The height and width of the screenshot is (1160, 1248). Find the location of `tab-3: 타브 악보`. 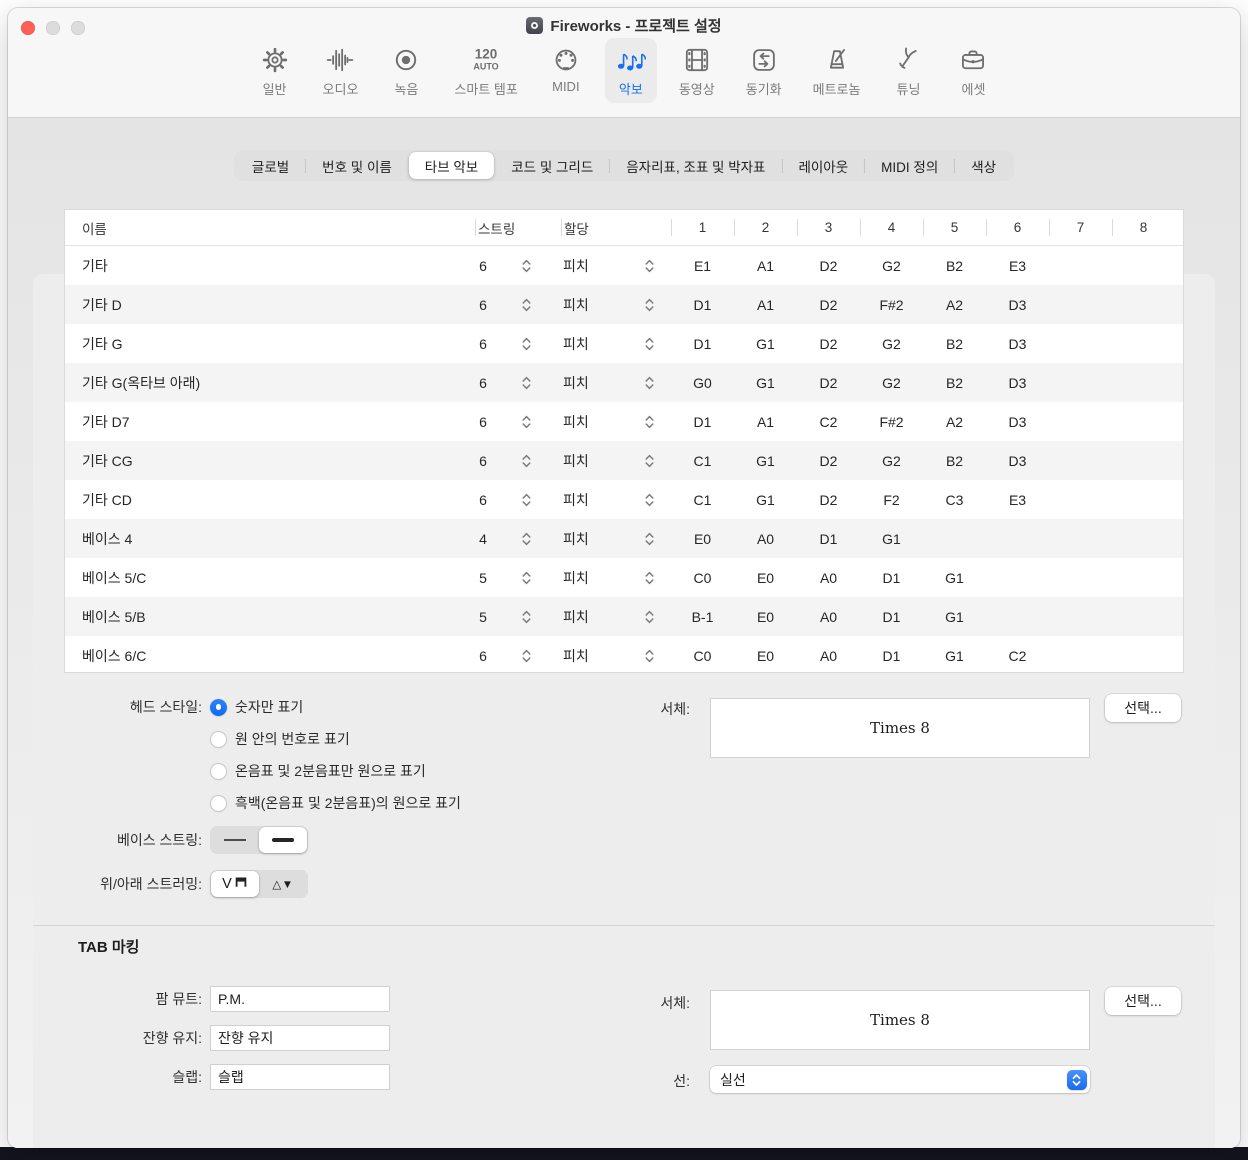

tab-3: 타브 악보 is located at coordinates (451, 165).